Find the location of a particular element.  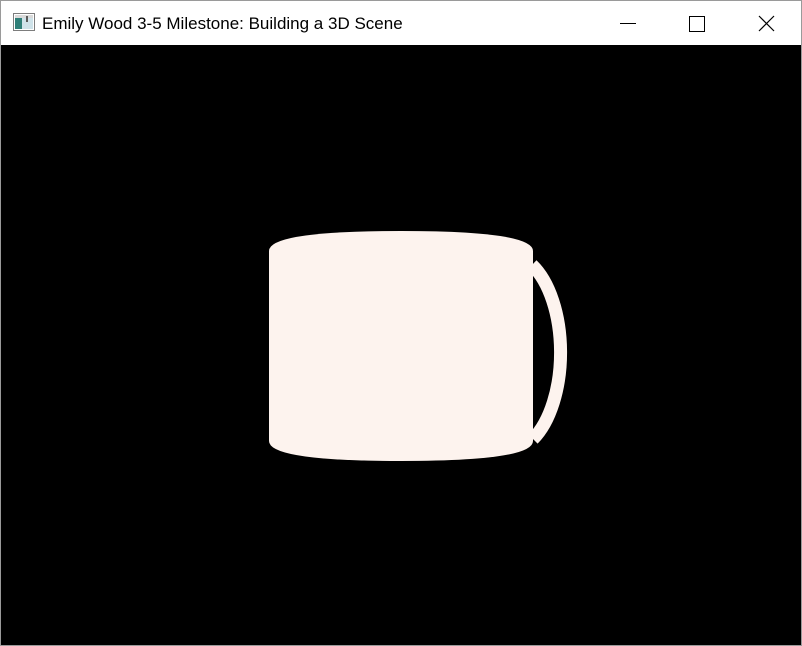

scene-canvas is located at coordinates (418, 346).